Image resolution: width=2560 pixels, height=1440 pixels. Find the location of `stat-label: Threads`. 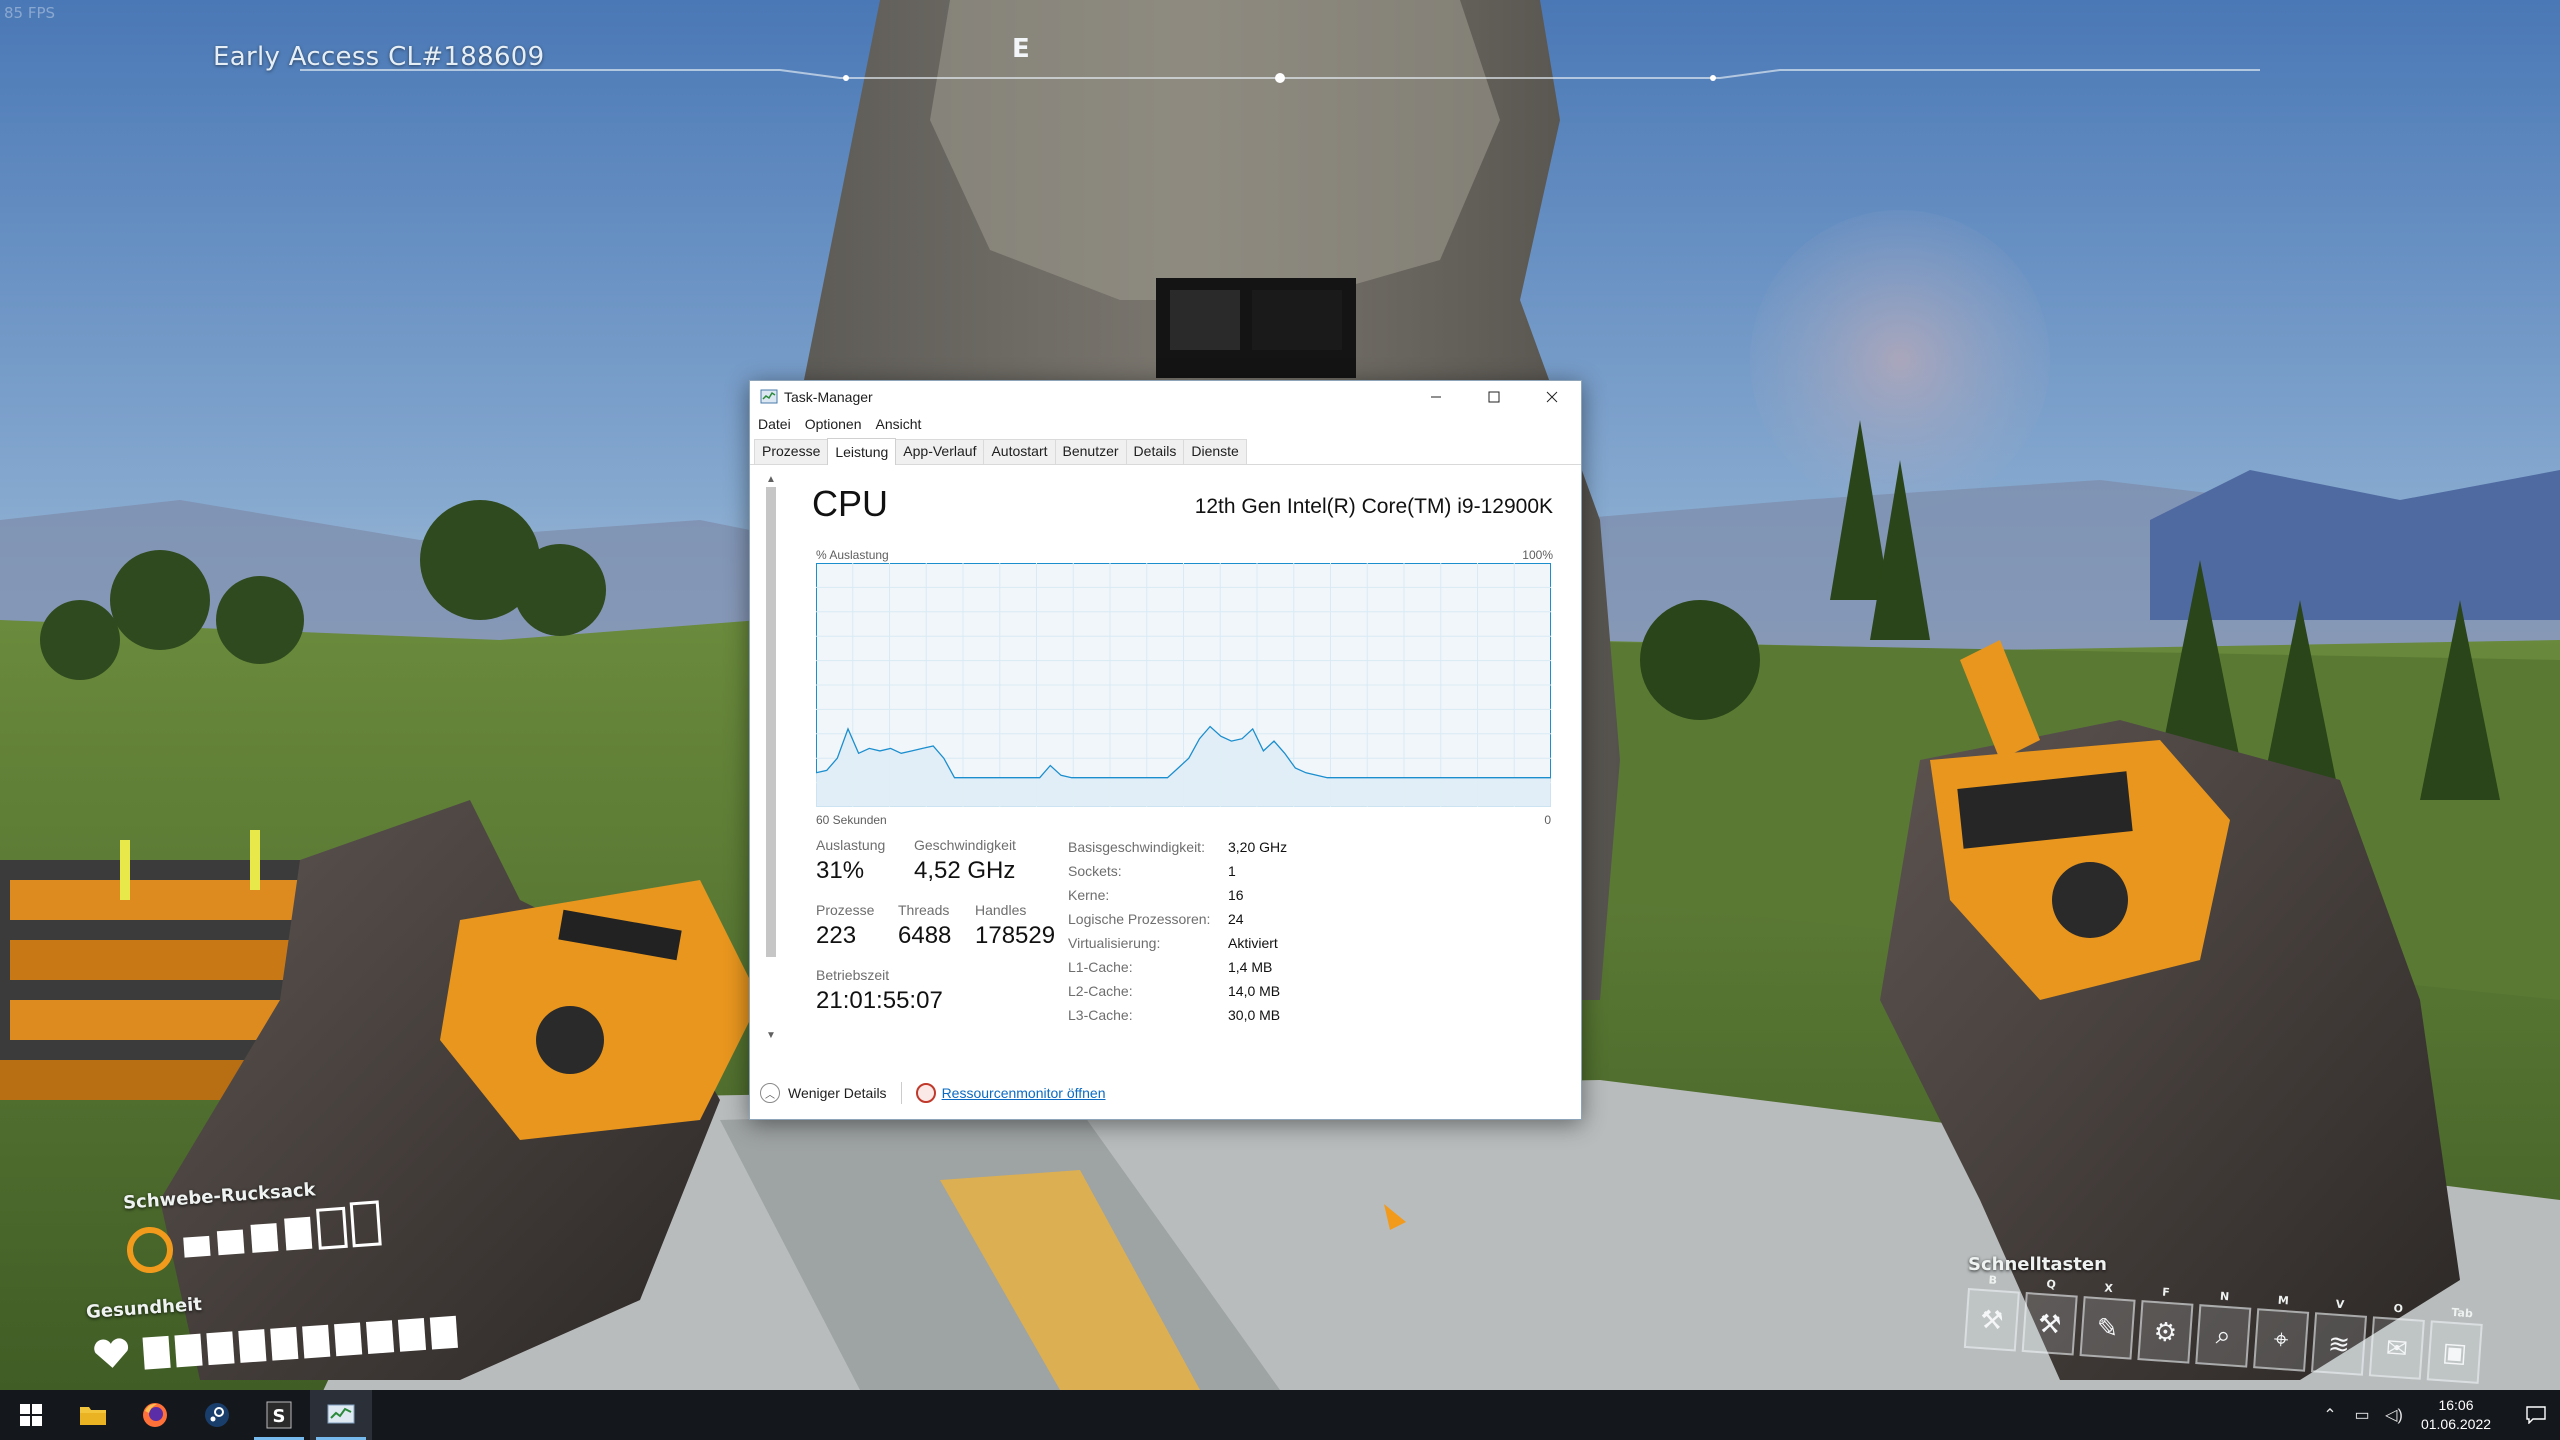

stat-label: Threads is located at coordinates (924, 910).